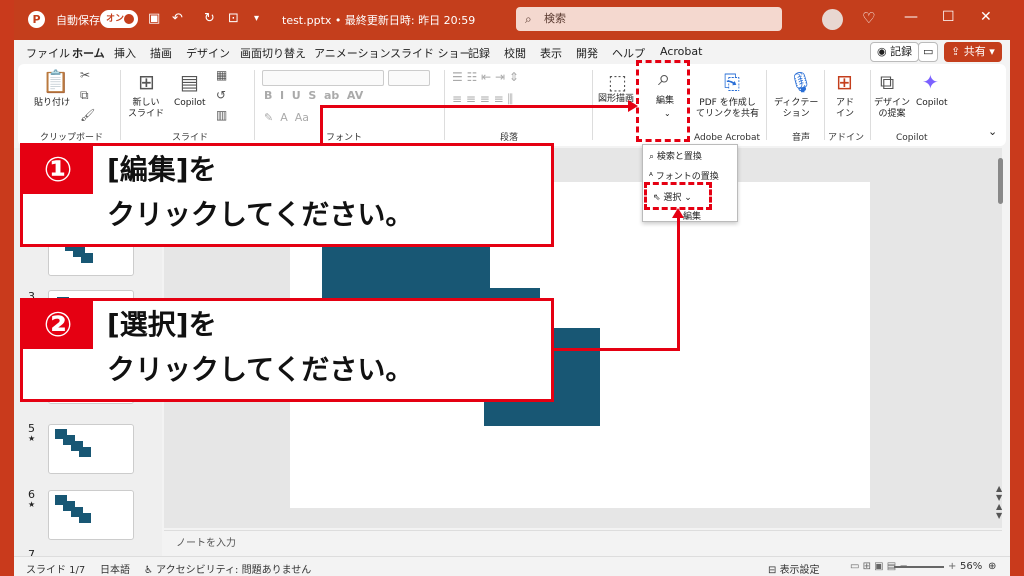 This screenshot has height=576, width=1024. Describe the element at coordinates (88, 55) in the screenshot. I see `tab-home: ホーム` at that location.